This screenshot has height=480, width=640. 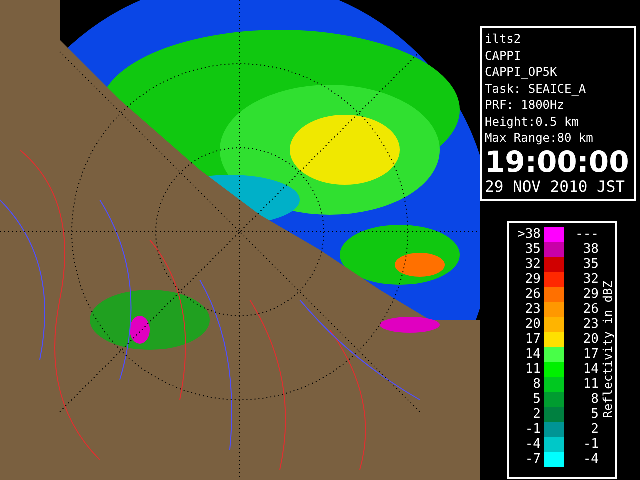 I want to click on legend-low-value: >38, so click(x=528, y=234).